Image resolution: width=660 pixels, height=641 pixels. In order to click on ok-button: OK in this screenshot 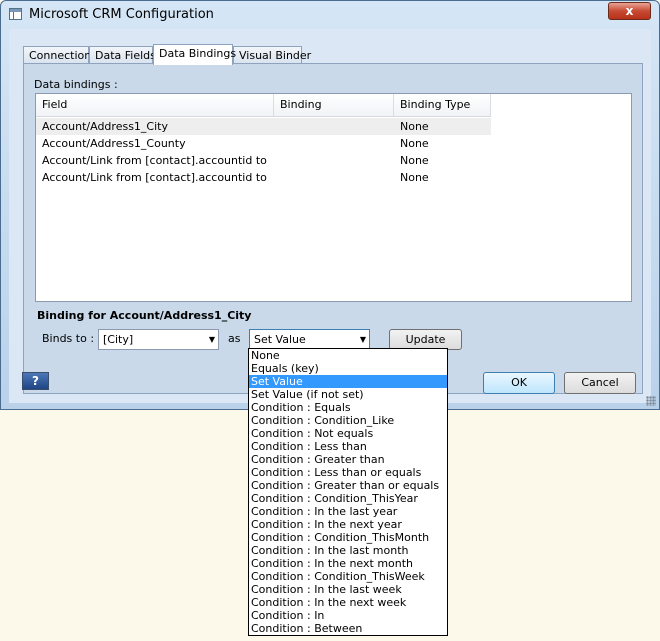, I will do `click(519, 383)`.